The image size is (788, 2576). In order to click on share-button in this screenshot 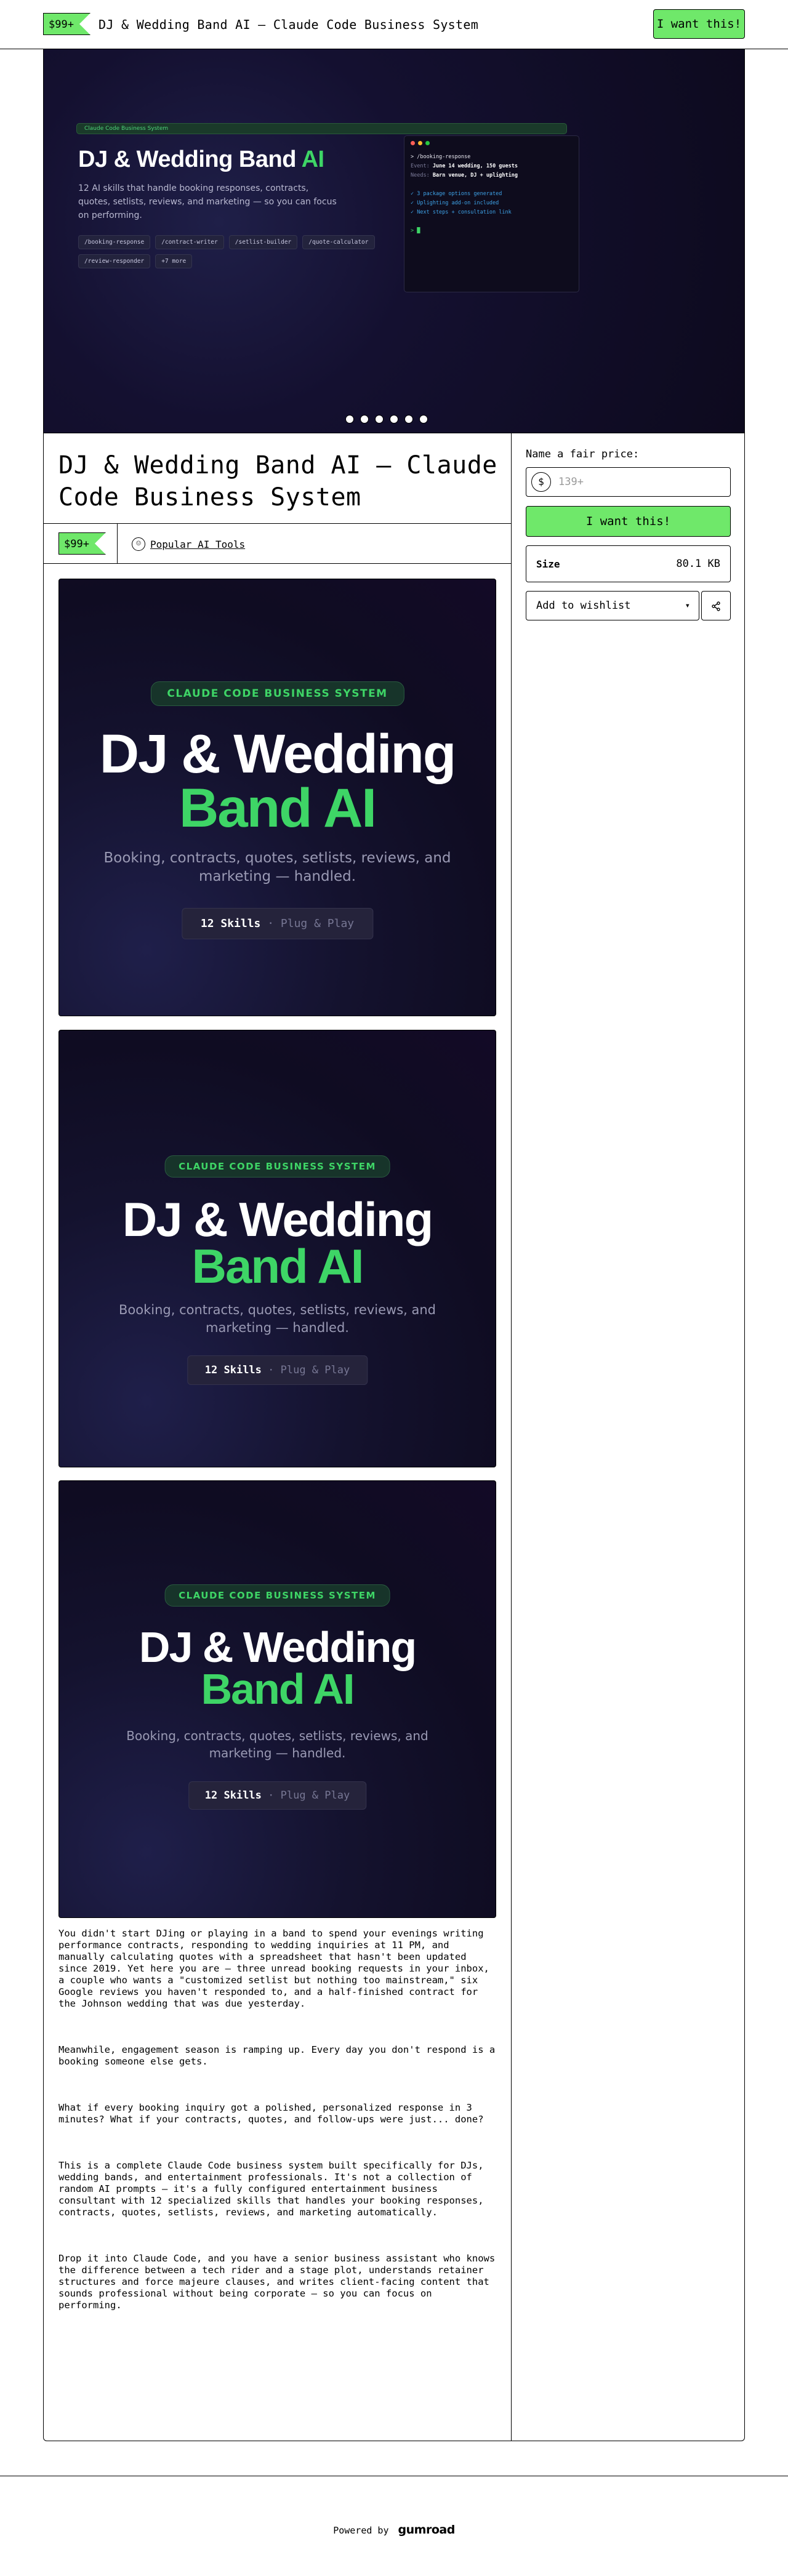, I will do `click(716, 605)`.